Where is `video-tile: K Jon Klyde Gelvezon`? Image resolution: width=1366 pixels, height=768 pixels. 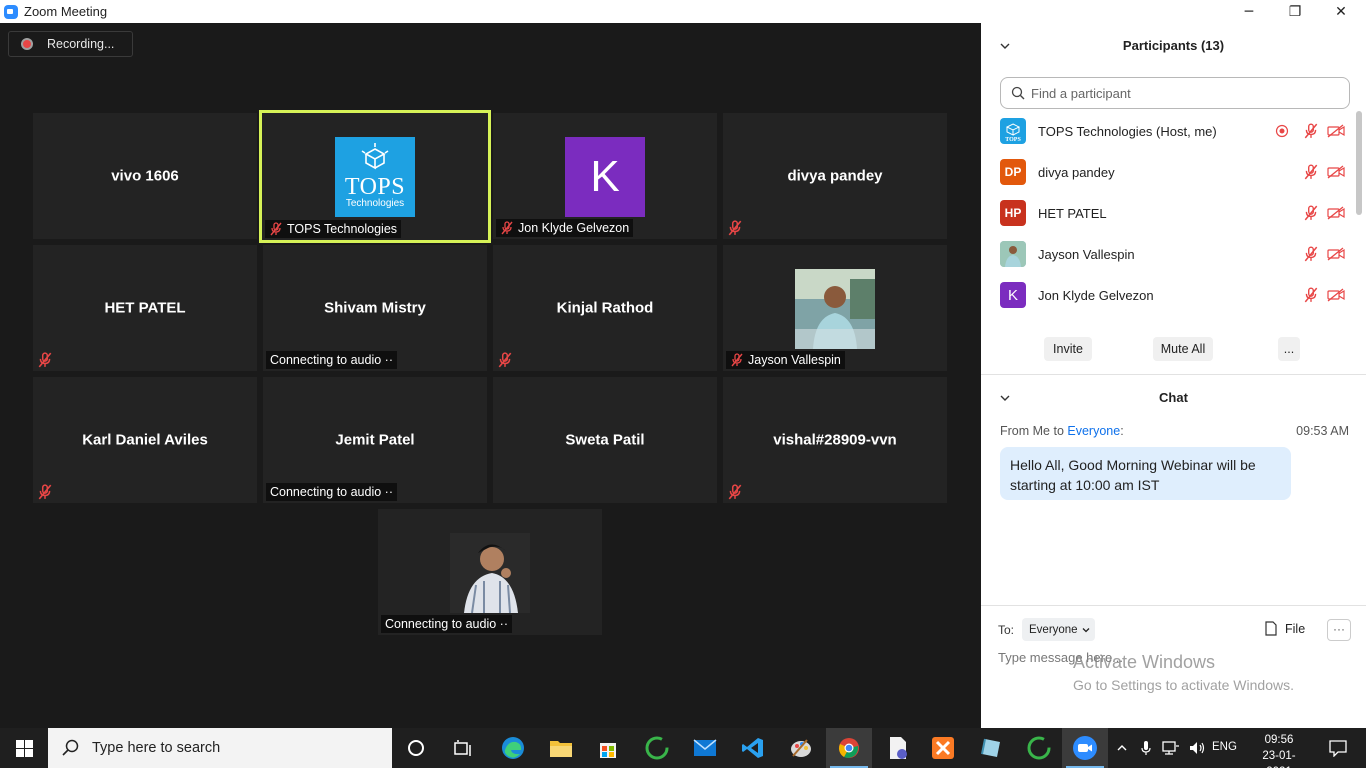
video-tile: K Jon Klyde Gelvezon is located at coordinates (605, 176).